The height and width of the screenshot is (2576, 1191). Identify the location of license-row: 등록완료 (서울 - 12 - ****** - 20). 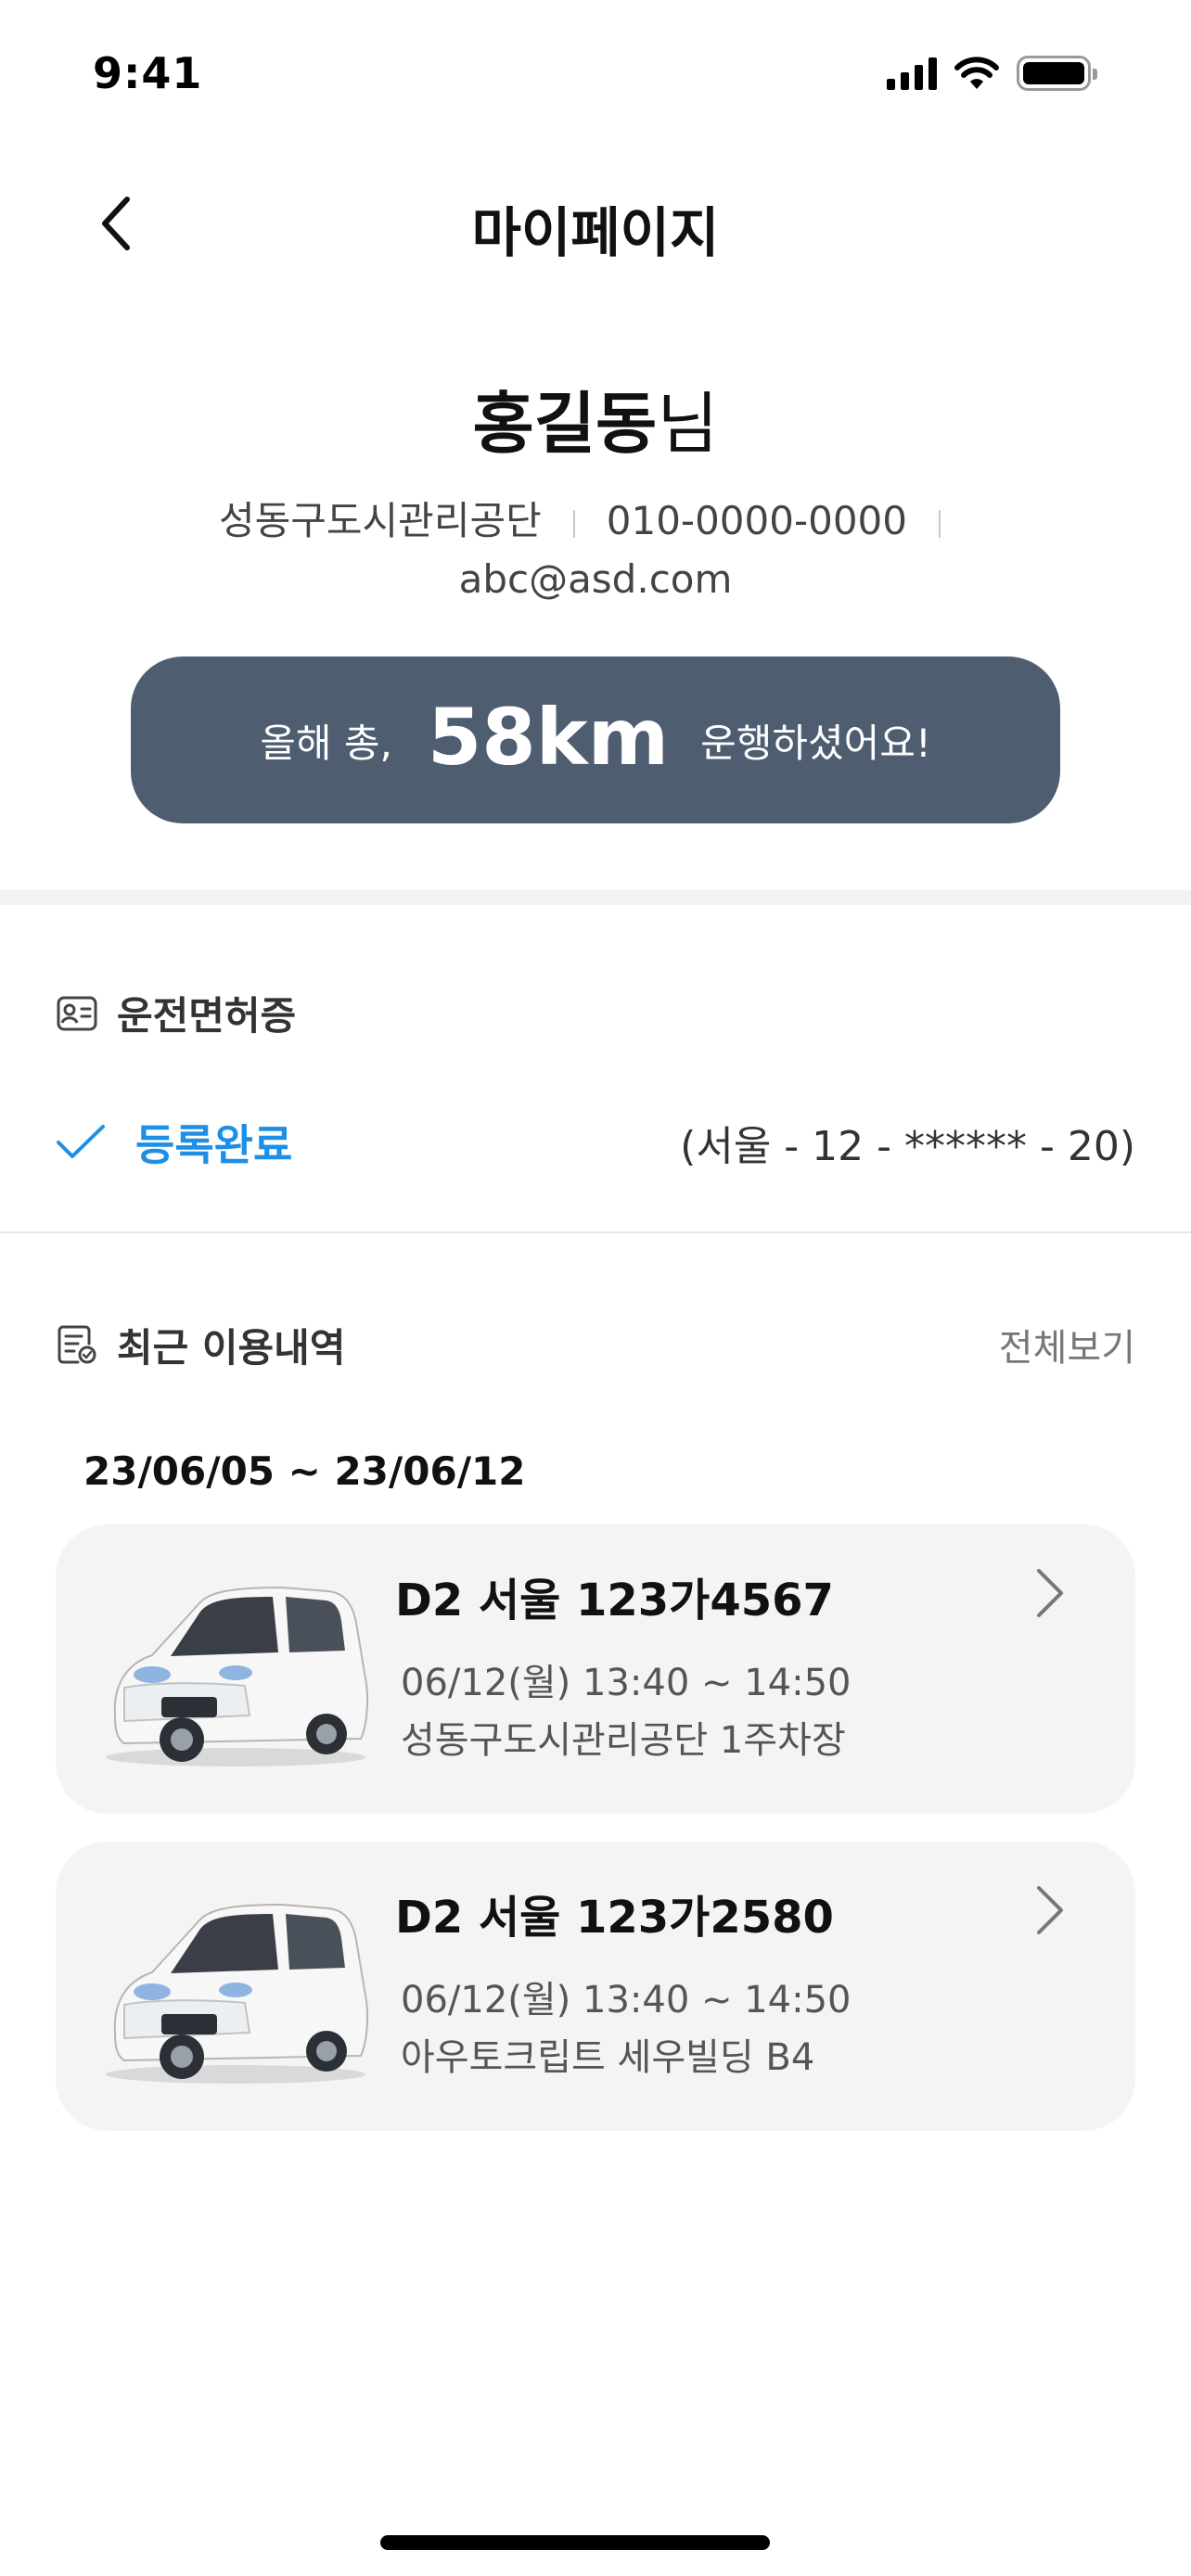
(595, 1143).